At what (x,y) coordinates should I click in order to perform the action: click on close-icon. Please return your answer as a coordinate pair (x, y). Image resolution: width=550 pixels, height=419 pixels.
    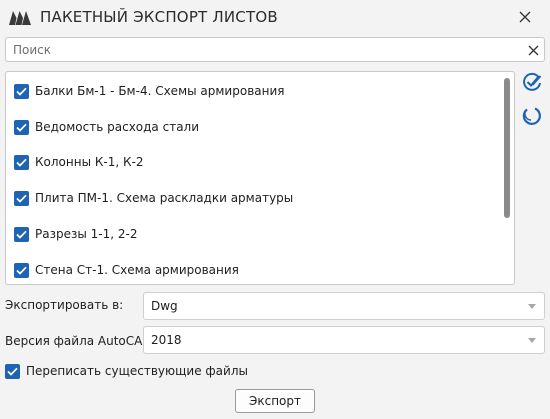
    Looking at the image, I should click on (525, 17).